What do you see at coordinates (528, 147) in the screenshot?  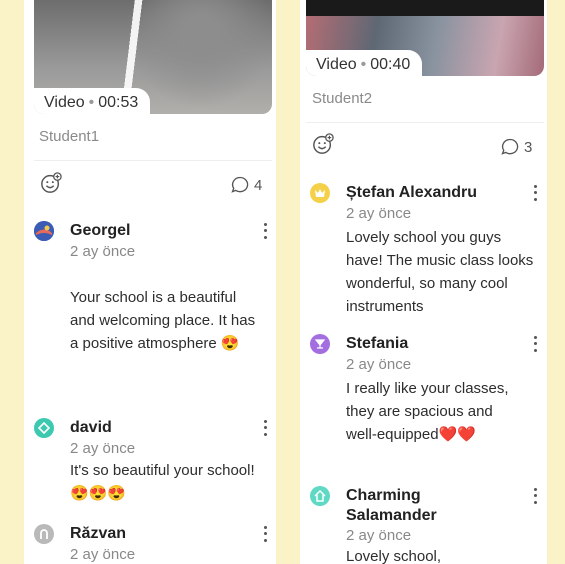 I see `comment-count-value: 3` at bounding box center [528, 147].